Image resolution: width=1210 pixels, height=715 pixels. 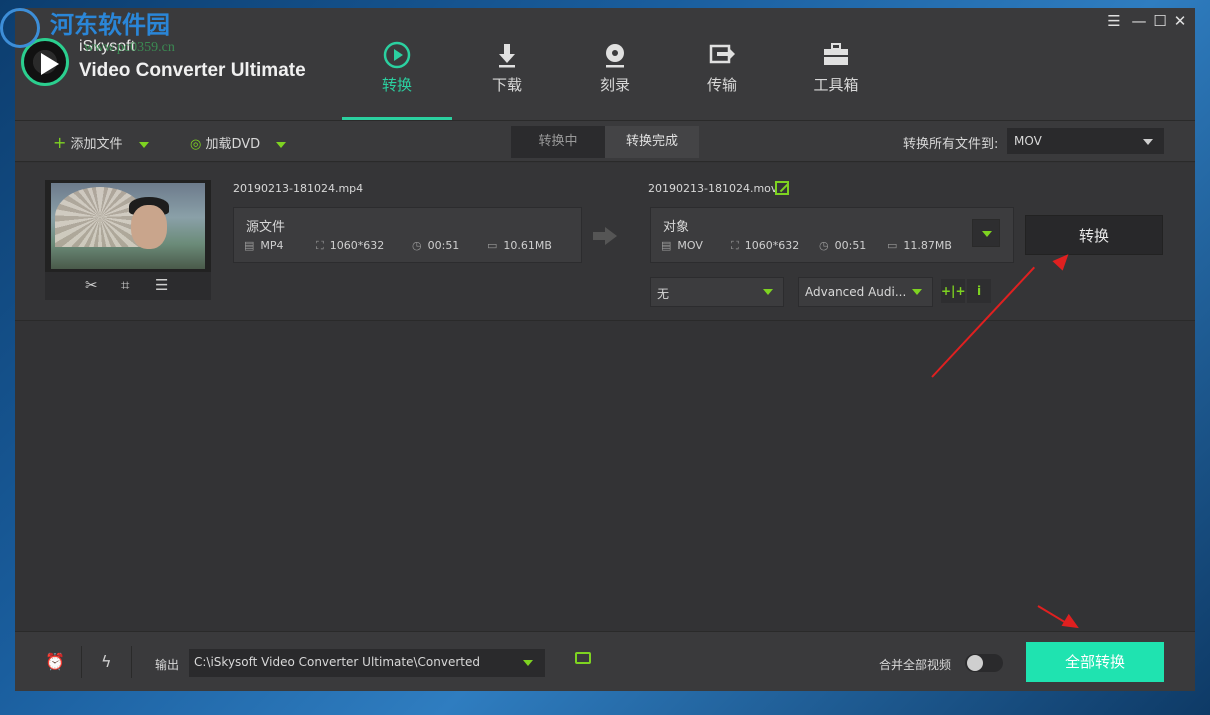 I want to click on tab-convert: 转换, so click(x=397, y=64).